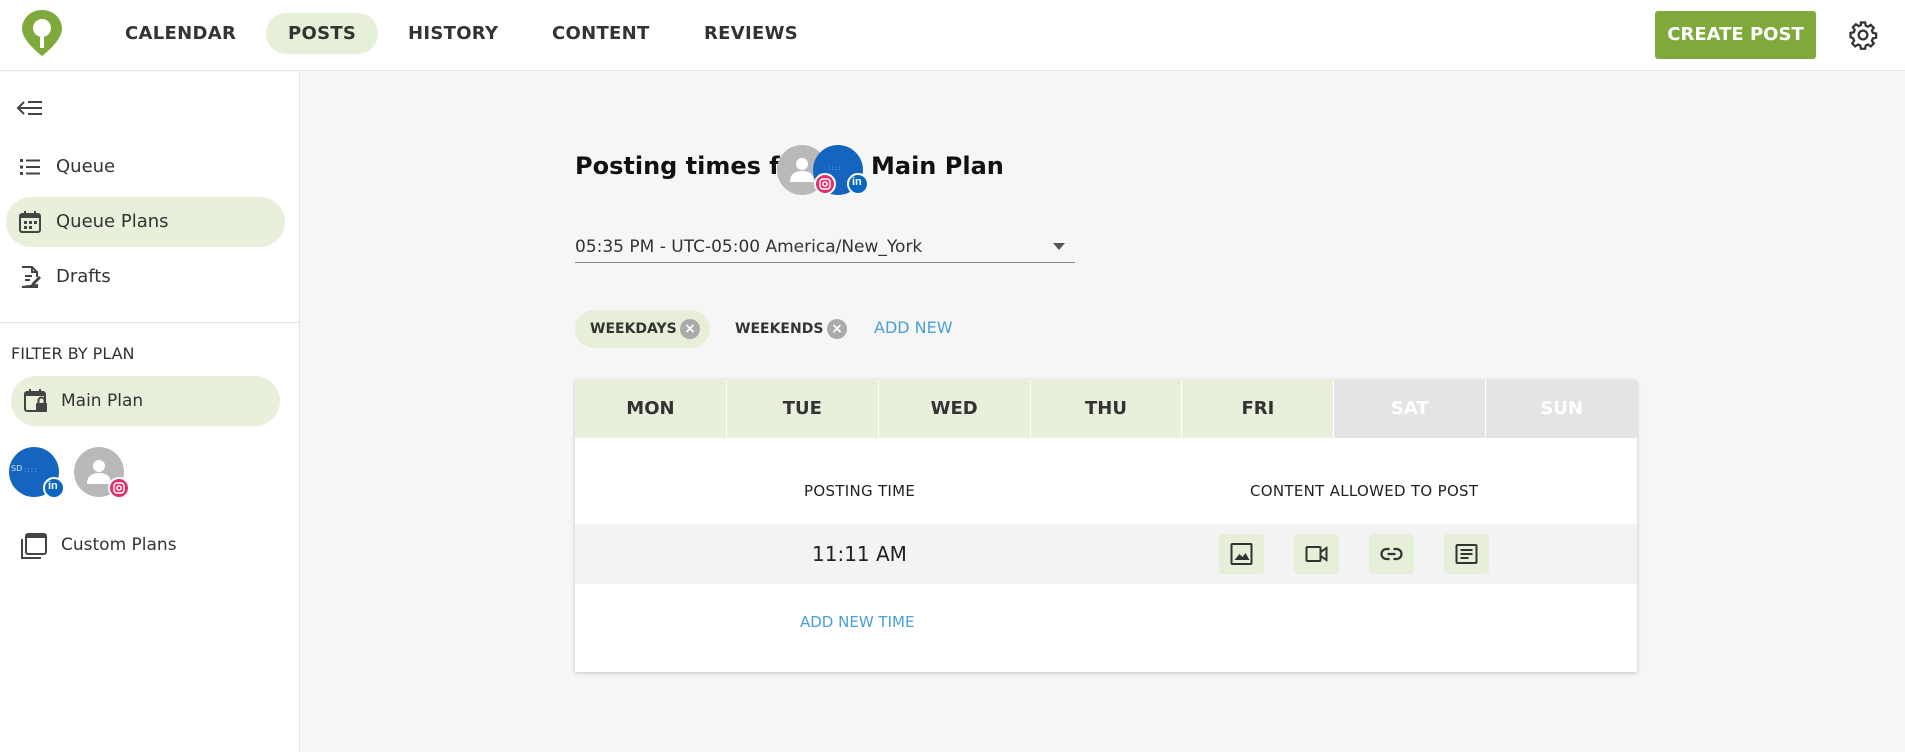  Describe the element at coordinates (954, 409) in the screenshot. I see `day-wed: WED` at that location.